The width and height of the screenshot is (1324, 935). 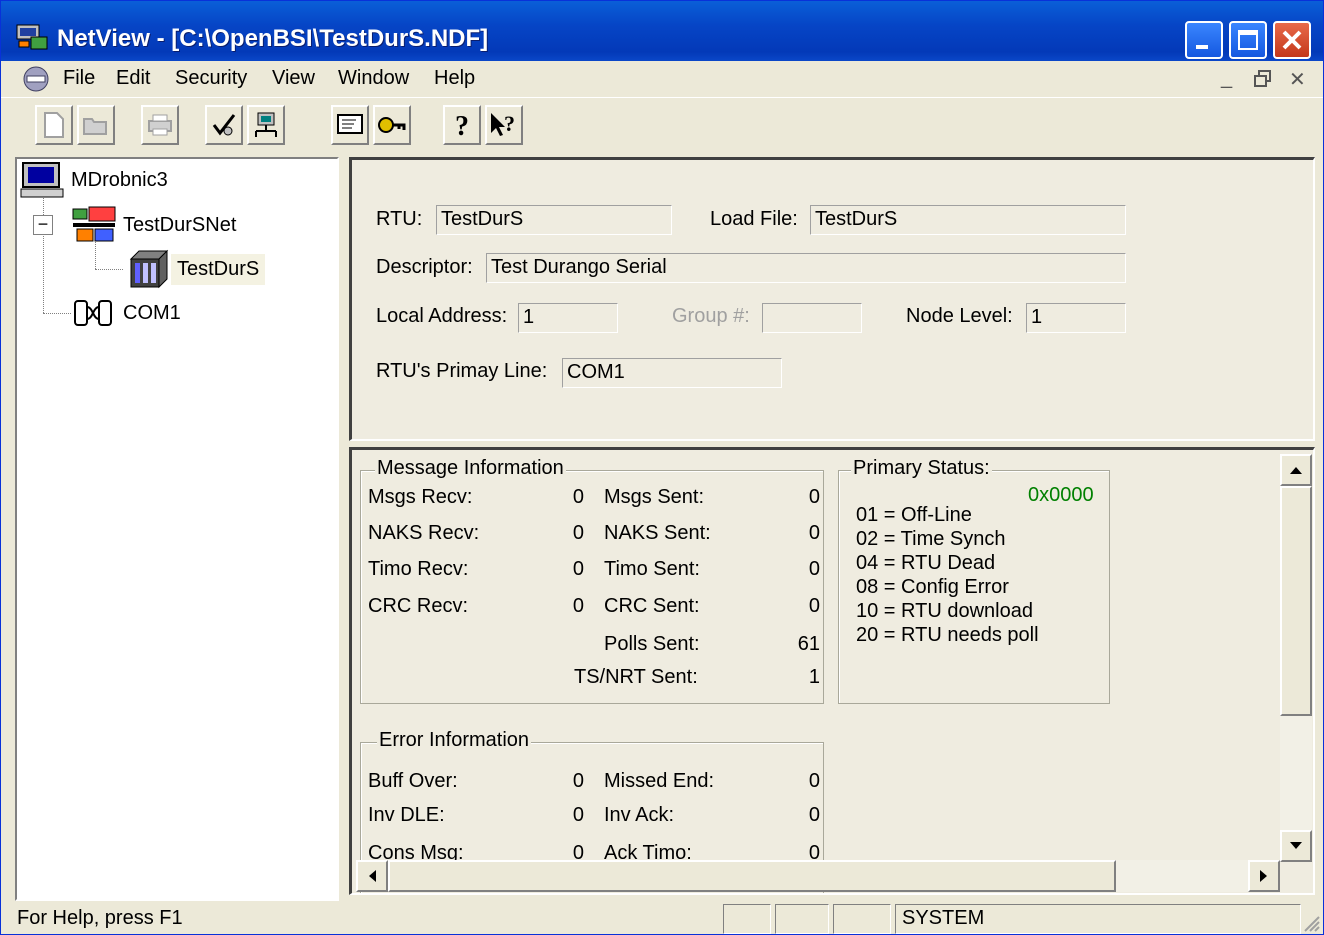 I want to click on mdi-restore-icon, so click(x=1263, y=79).